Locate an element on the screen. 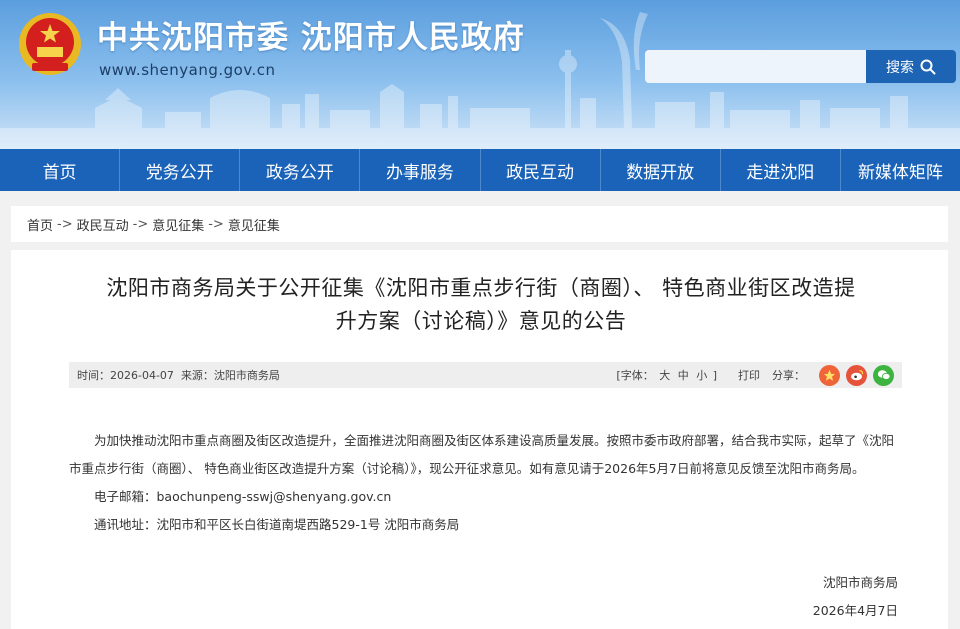 The width and height of the screenshot is (960, 629). breadcrumb: 首页 -> 政民互动 -> 意见征集 -> 意见征集 is located at coordinates (479, 224).